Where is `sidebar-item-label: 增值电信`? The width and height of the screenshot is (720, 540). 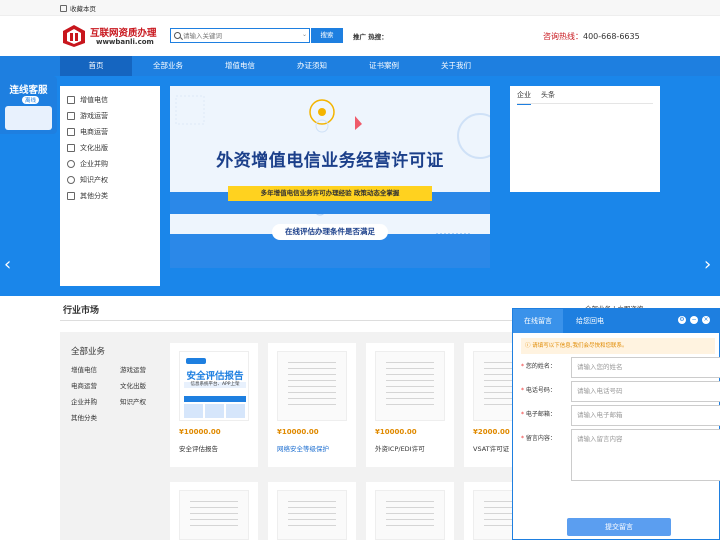
sidebar-item-label: 增值电信 is located at coordinates (94, 100).